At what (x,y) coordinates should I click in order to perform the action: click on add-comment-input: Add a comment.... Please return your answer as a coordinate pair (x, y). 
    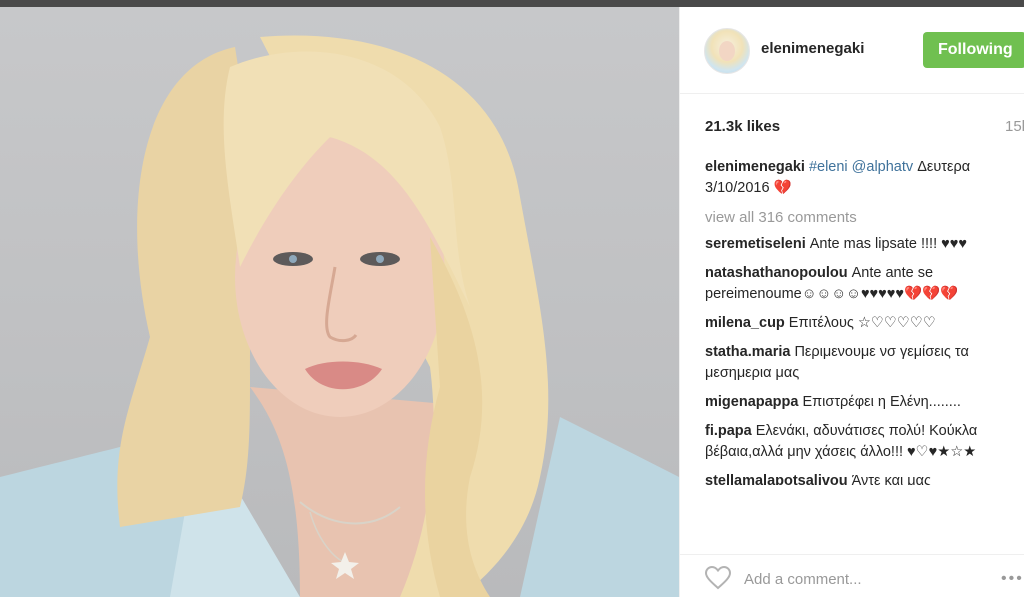
    Looking at the image, I should click on (803, 579).